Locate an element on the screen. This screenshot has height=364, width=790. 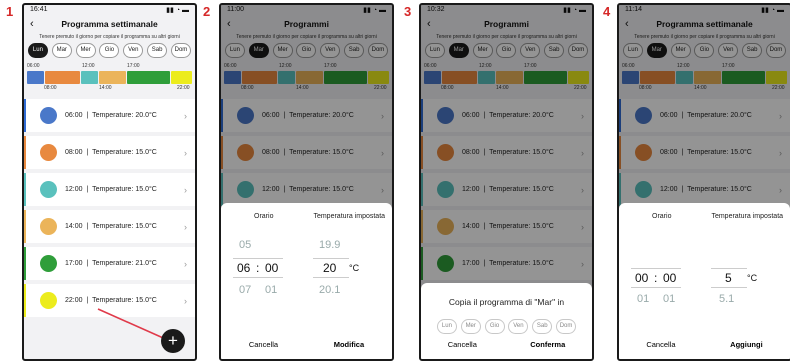
copy-title: Copia il programma di "Mar" in is located at coordinates (506, 302).